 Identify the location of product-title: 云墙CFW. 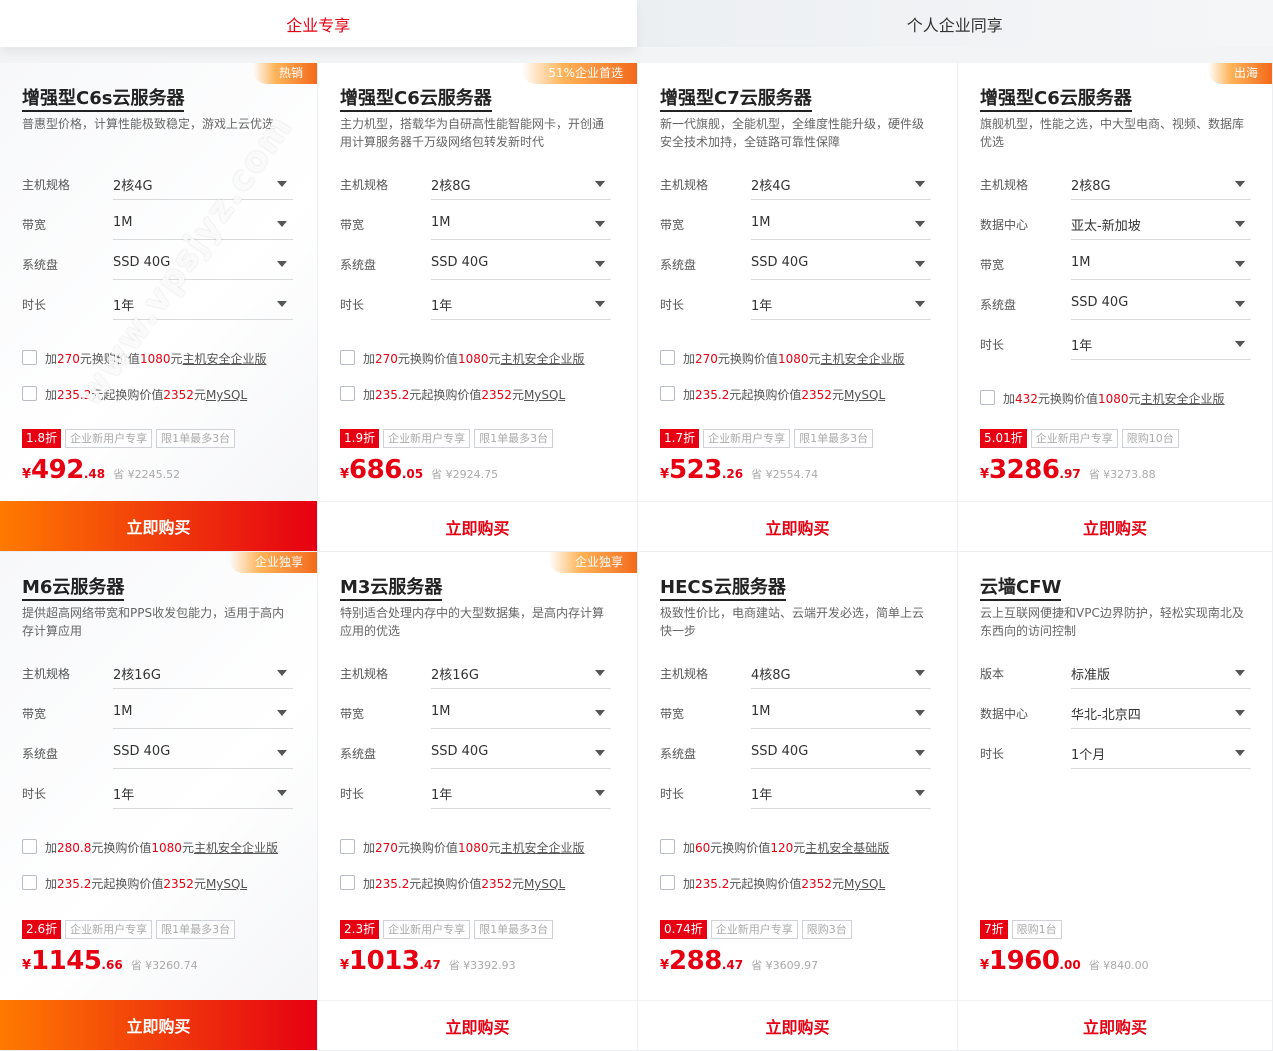
(1021, 589).